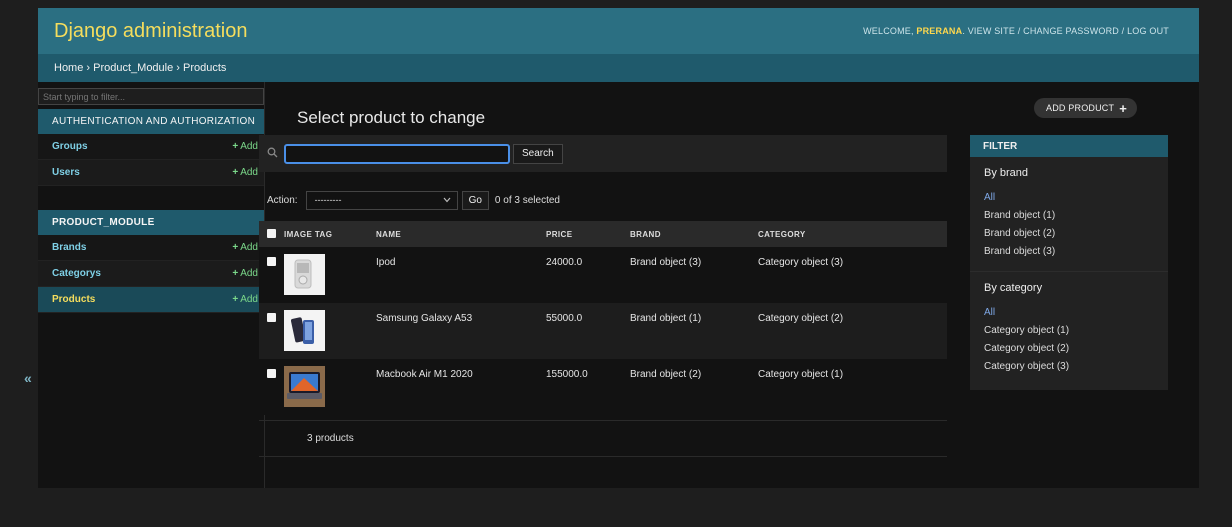  I want to click on filter-group-title-category: By category, so click(1013, 288).